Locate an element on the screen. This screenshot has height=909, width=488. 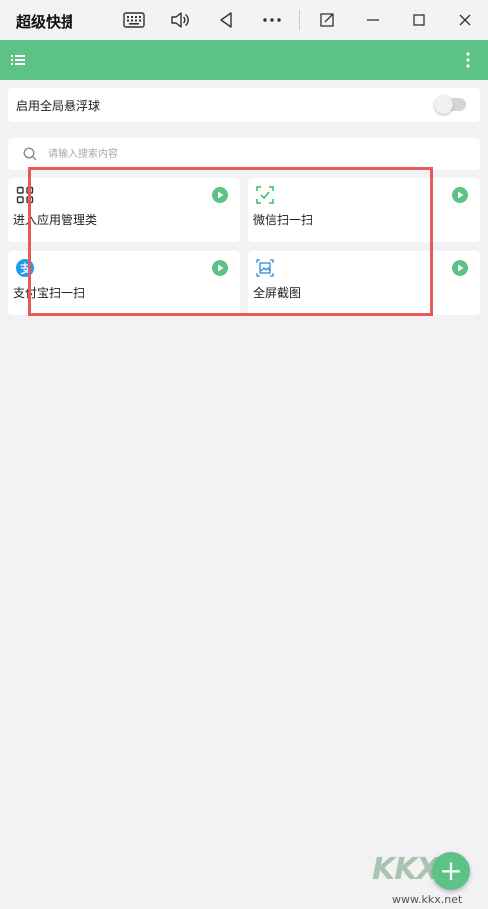
vertical-dots-icon is located at coordinates (468, 60).